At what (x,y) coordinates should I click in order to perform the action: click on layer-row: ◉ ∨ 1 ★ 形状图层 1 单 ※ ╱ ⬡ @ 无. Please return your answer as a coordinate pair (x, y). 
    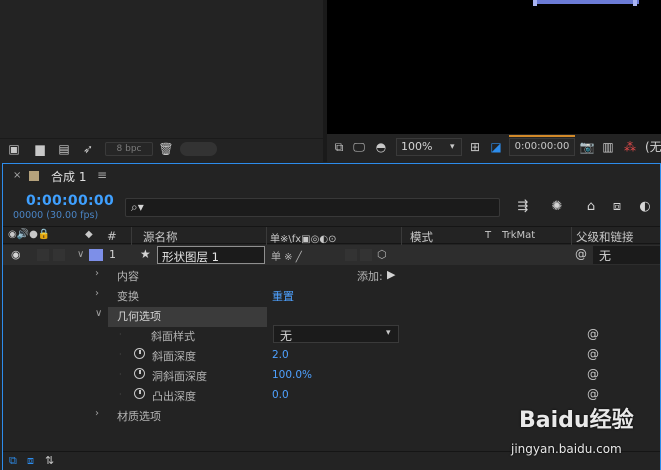
    Looking at the image, I should click on (331, 255).